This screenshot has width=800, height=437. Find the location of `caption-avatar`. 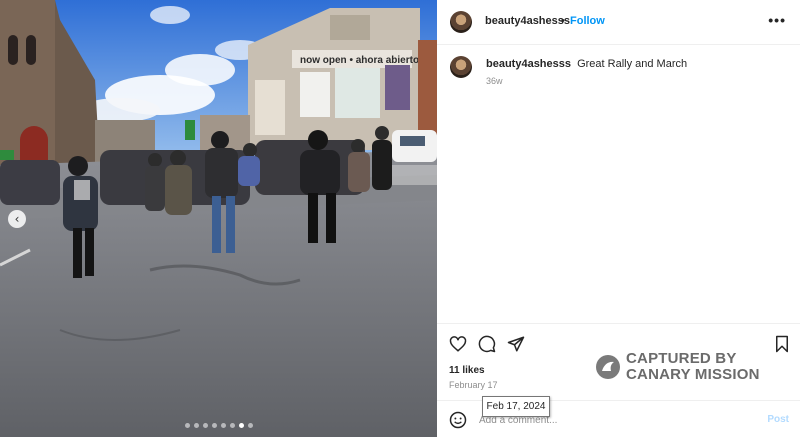

caption-avatar is located at coordinates (461, 67).